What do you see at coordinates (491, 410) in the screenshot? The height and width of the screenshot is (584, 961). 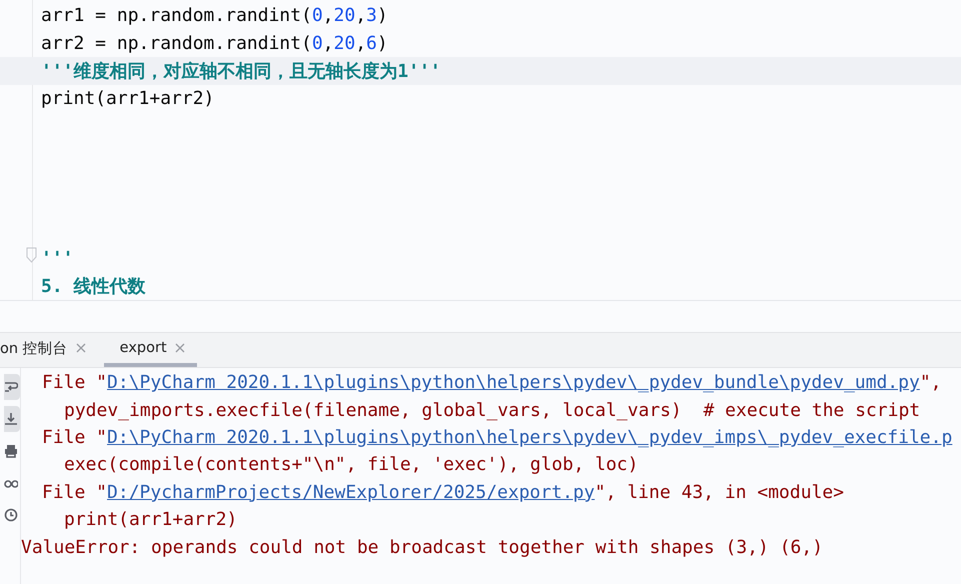 I see `traceback-line: pydev_imports.execfile(filename, global_vars, local_vars) # execute the script` at bounding box center [491, 410].